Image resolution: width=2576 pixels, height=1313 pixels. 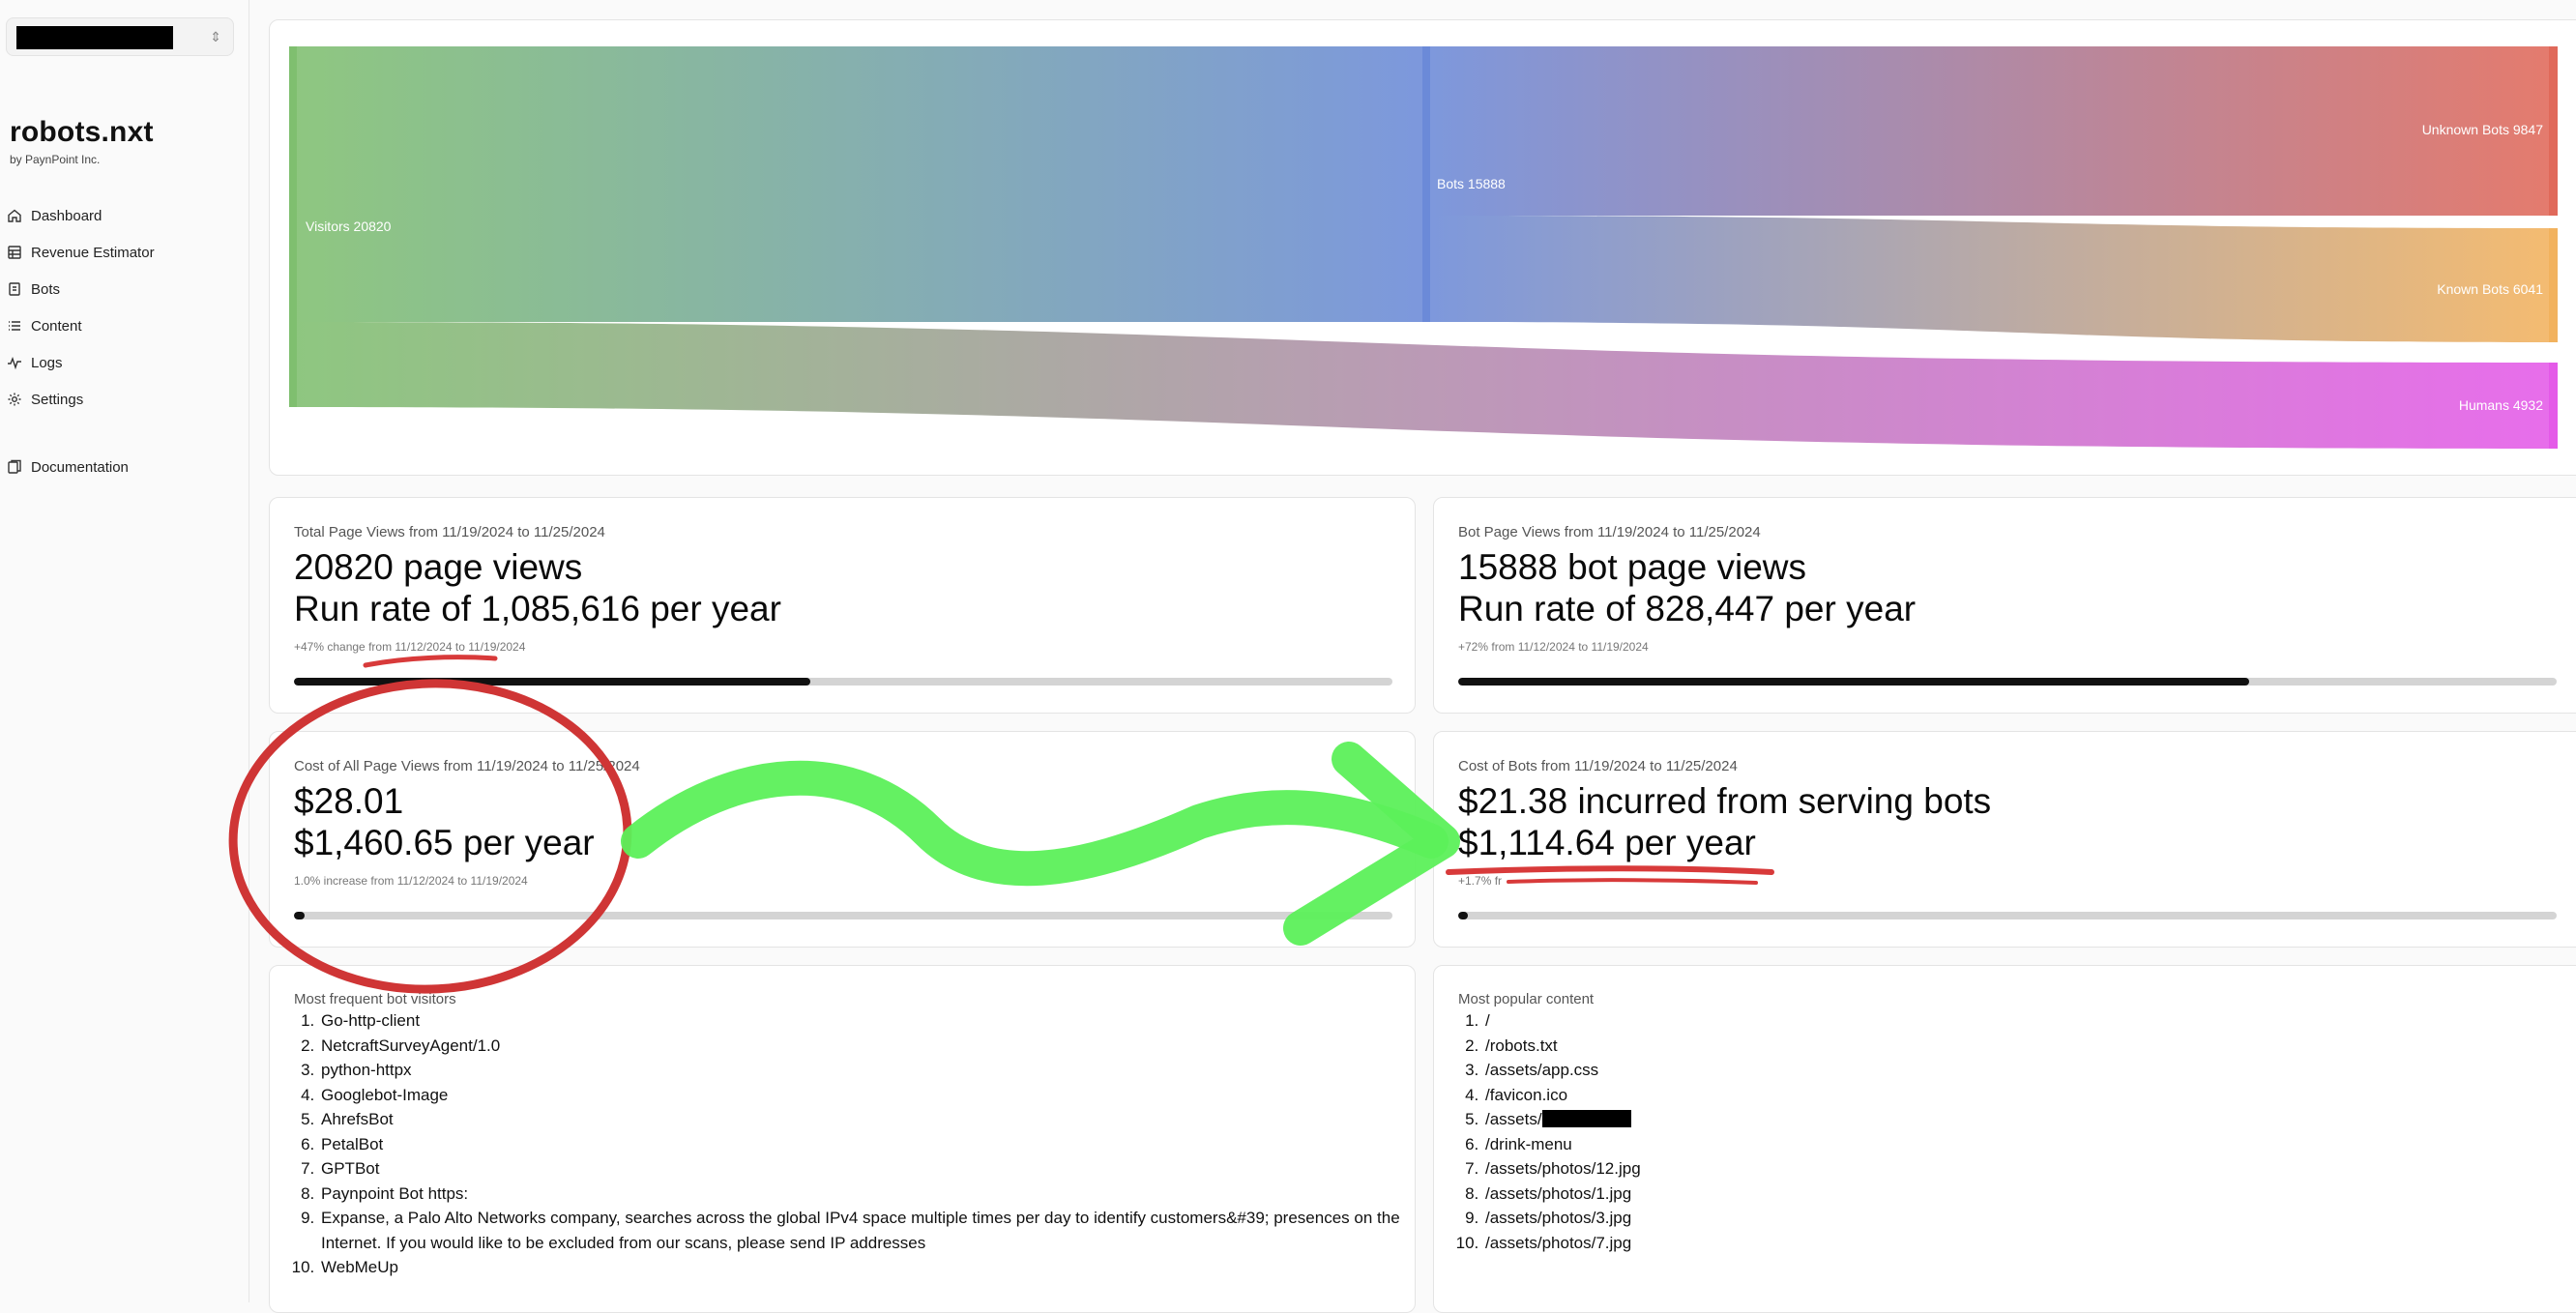 What do you see at coordinates (870, 1144) in the screenshot?
I see `list-item: PetalBot` at bounding box center [870, 1144].